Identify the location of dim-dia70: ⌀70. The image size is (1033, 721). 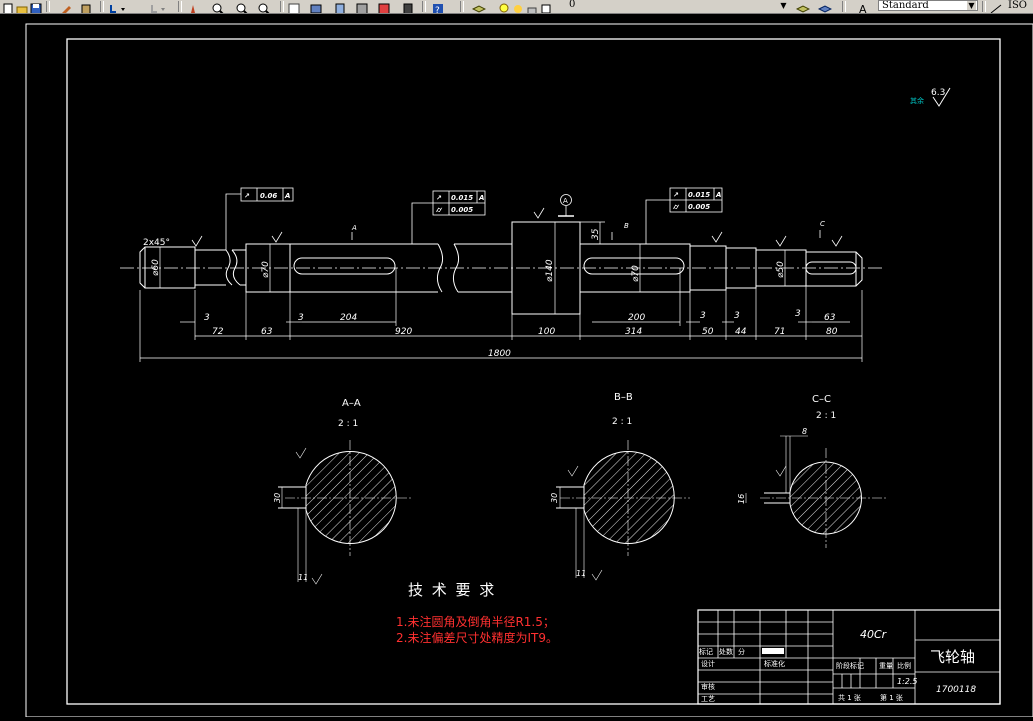
(636, 273).